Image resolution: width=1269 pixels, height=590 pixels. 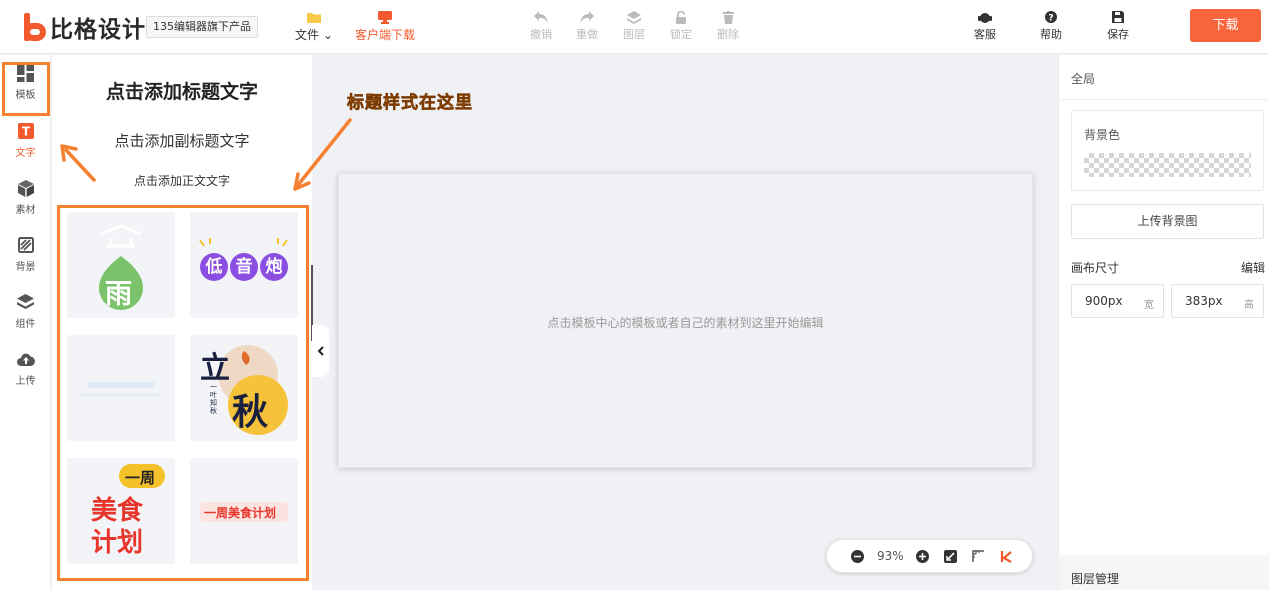 I want to click on divider, so click(x=1164, y=99).